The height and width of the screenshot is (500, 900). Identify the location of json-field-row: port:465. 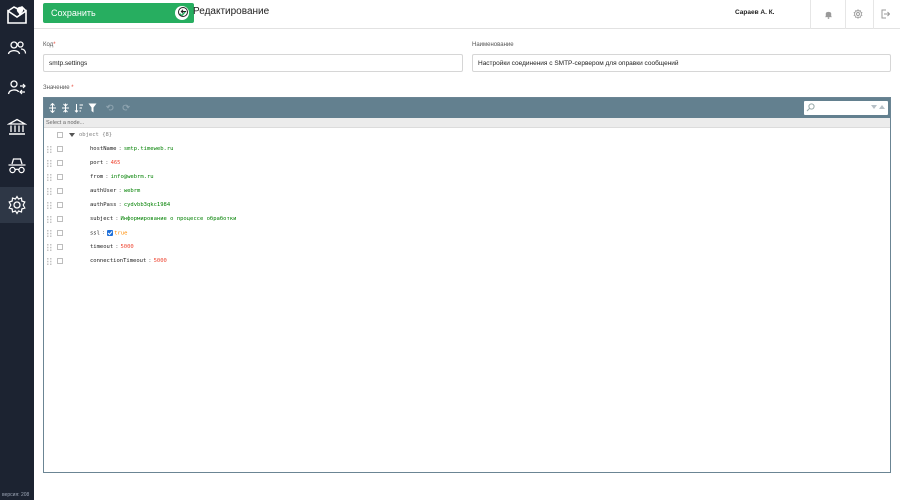
(467, 163).